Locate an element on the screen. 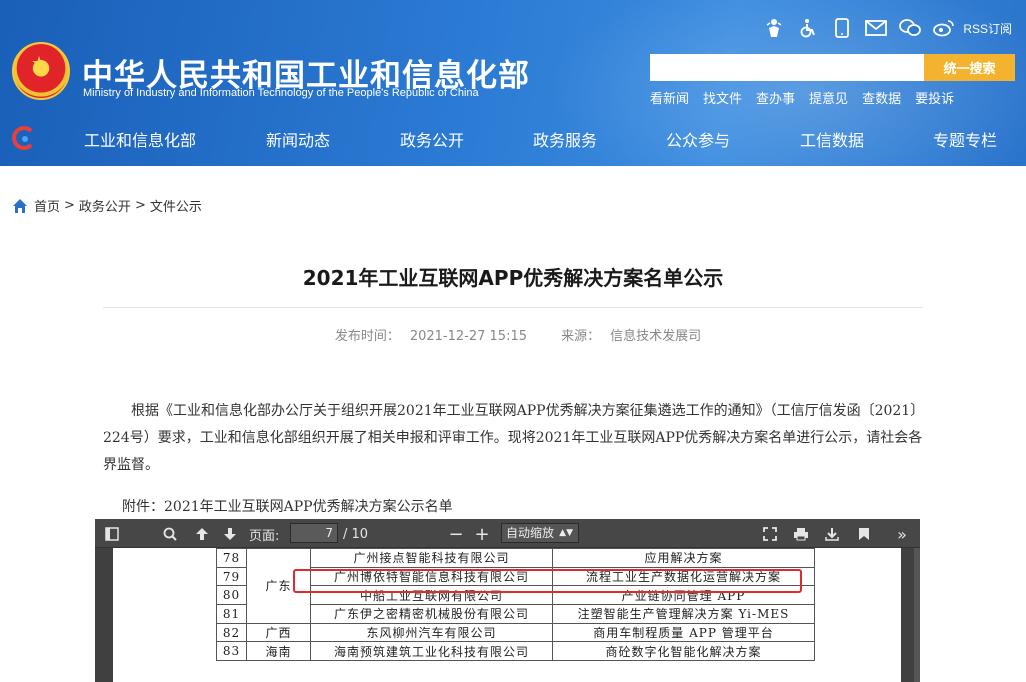 This screenshot has height=682, width=1026. chevron-down-icon: ▲▼ is located at coordinates (566, 533).